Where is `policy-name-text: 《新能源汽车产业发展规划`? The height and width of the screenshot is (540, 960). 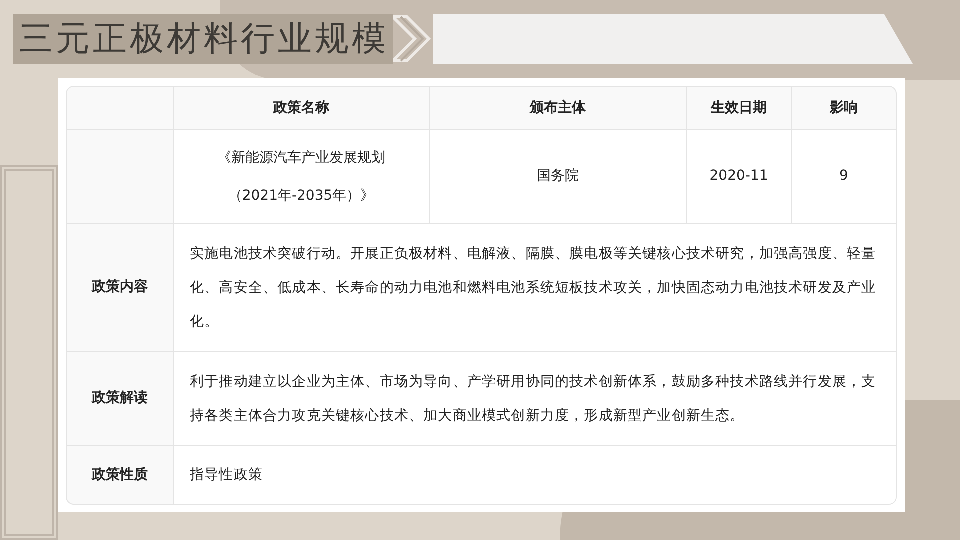 policy-name-text: 《新能源汽车产业发展规划 is located at coordinates (302, 158).